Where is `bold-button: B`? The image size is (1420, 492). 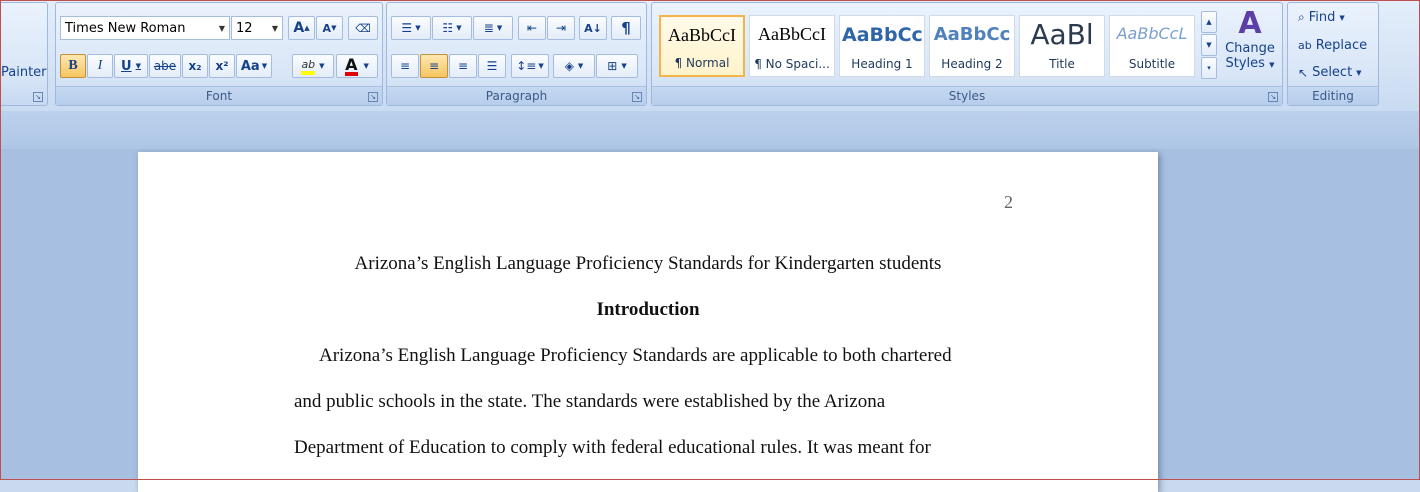 bold-button: B is located at coordinates (73, 66).